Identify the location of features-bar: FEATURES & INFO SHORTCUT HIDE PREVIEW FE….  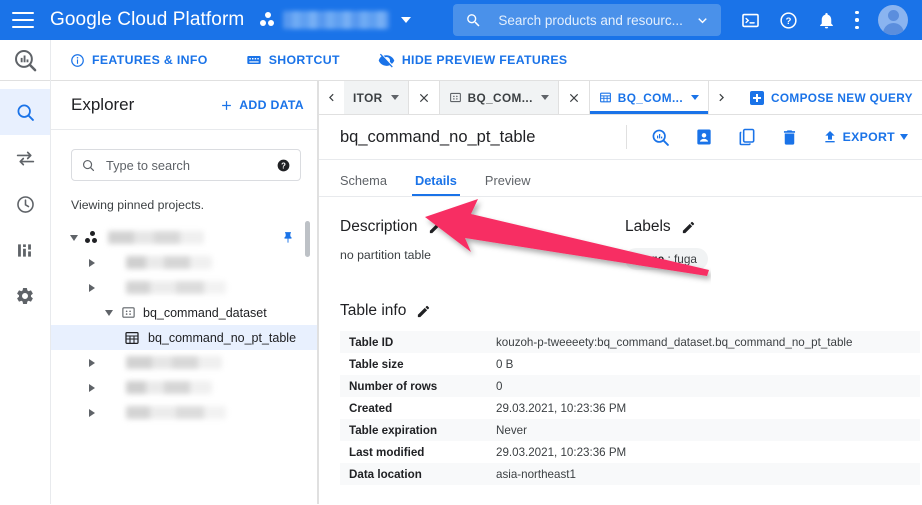
(461, 60).